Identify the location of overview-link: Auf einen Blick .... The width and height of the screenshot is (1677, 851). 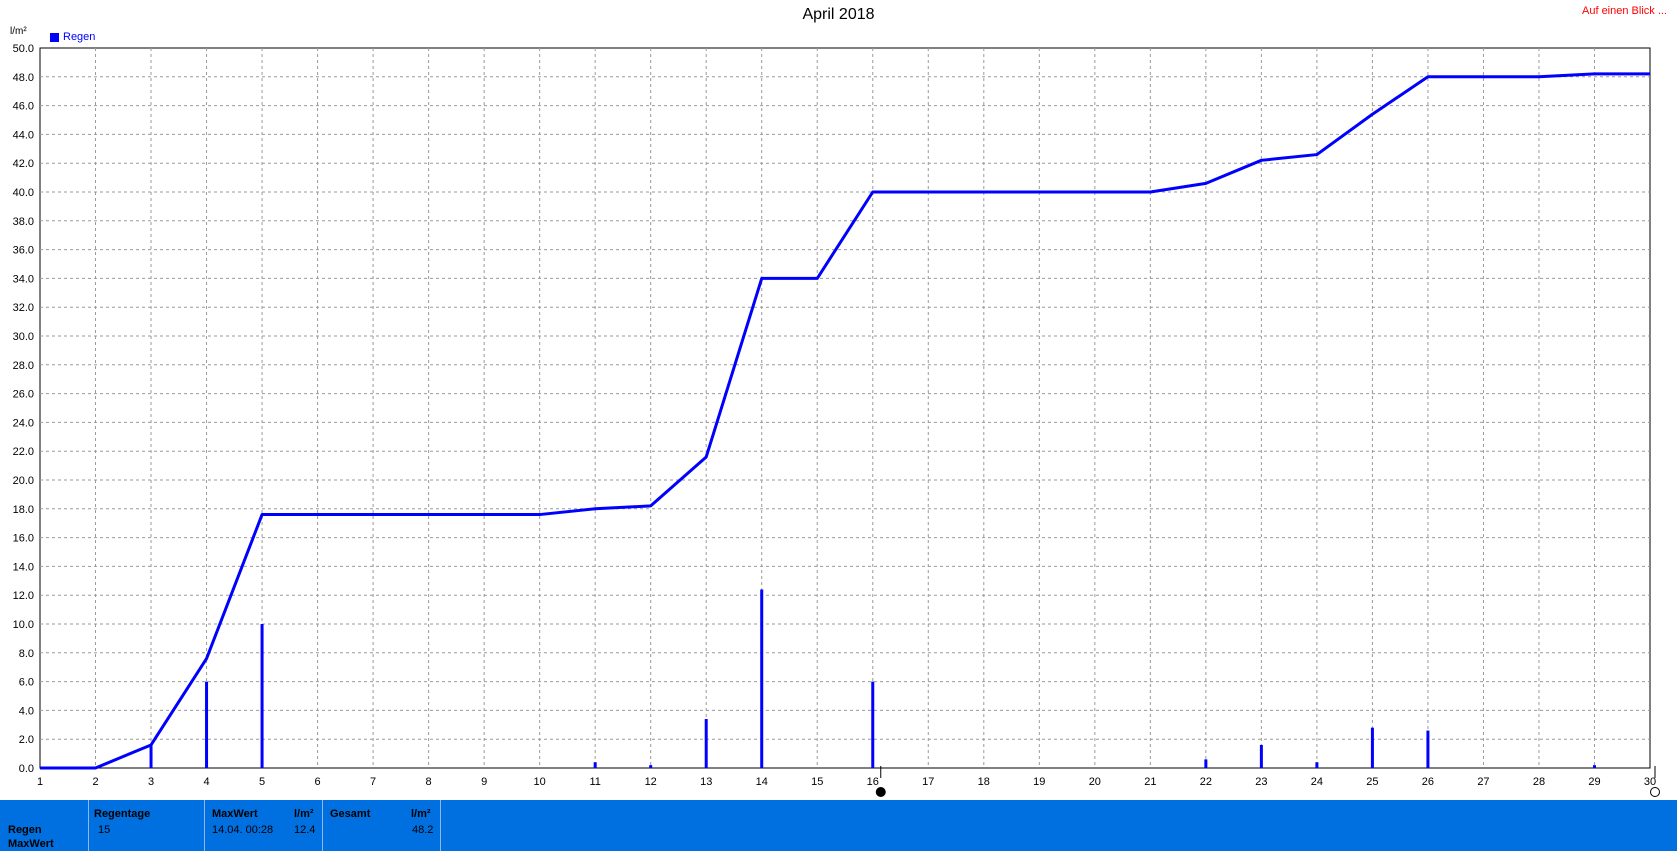
(1624, 11).